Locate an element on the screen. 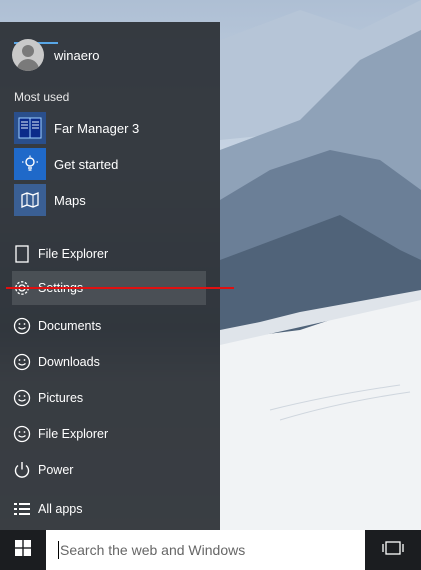 The width and height of the screenshot is (421, 570). place-label: Downloads is located at coordinates (69, 362).